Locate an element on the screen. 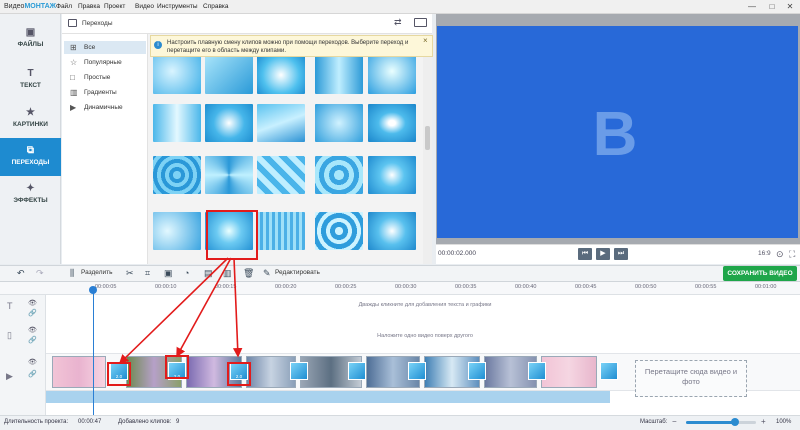 This screenshot has width=800, height=430. zoom-slider-fill is located at coordinates (710, 422).